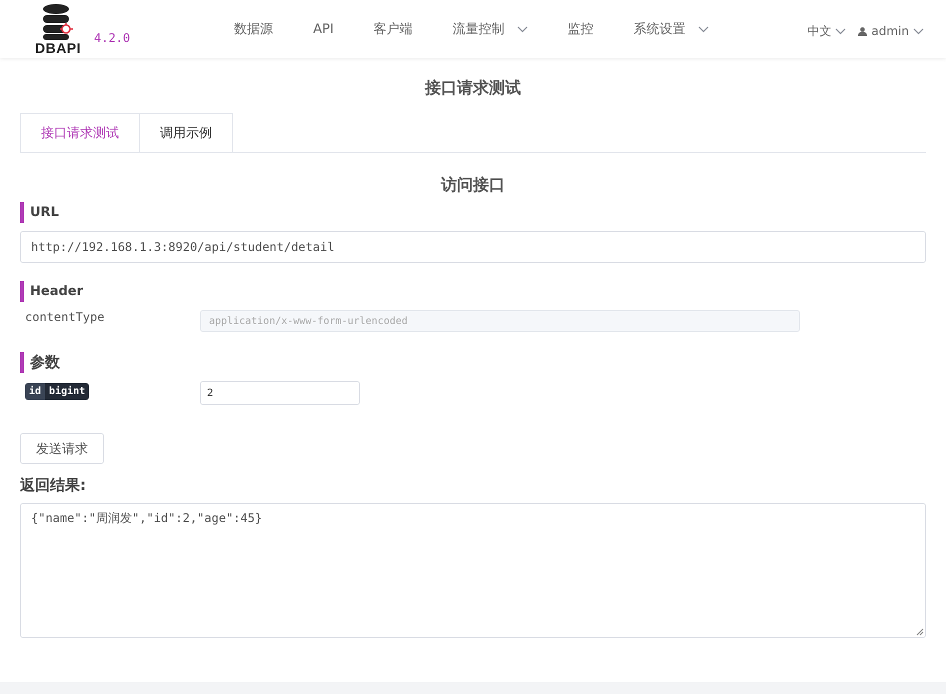 The width and height of the screenshot is (946, 694). I want to click on user-icon, so click(863, 31).